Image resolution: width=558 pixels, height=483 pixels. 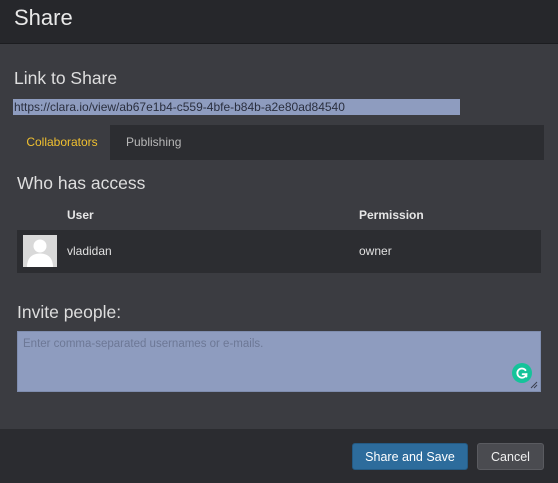 What do you see at coordinates (534, 385) in the screenshot?
I see `resize-grip-icon` at bounding box center [534, 385].